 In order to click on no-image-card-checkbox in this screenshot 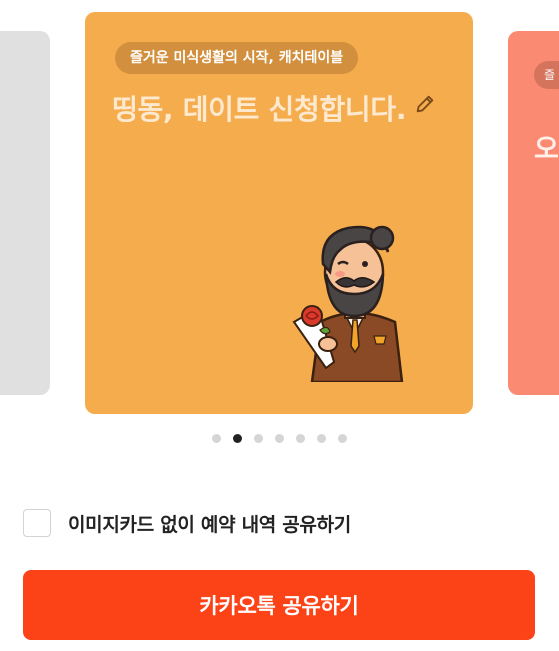, I will do `click(37, 523)`.